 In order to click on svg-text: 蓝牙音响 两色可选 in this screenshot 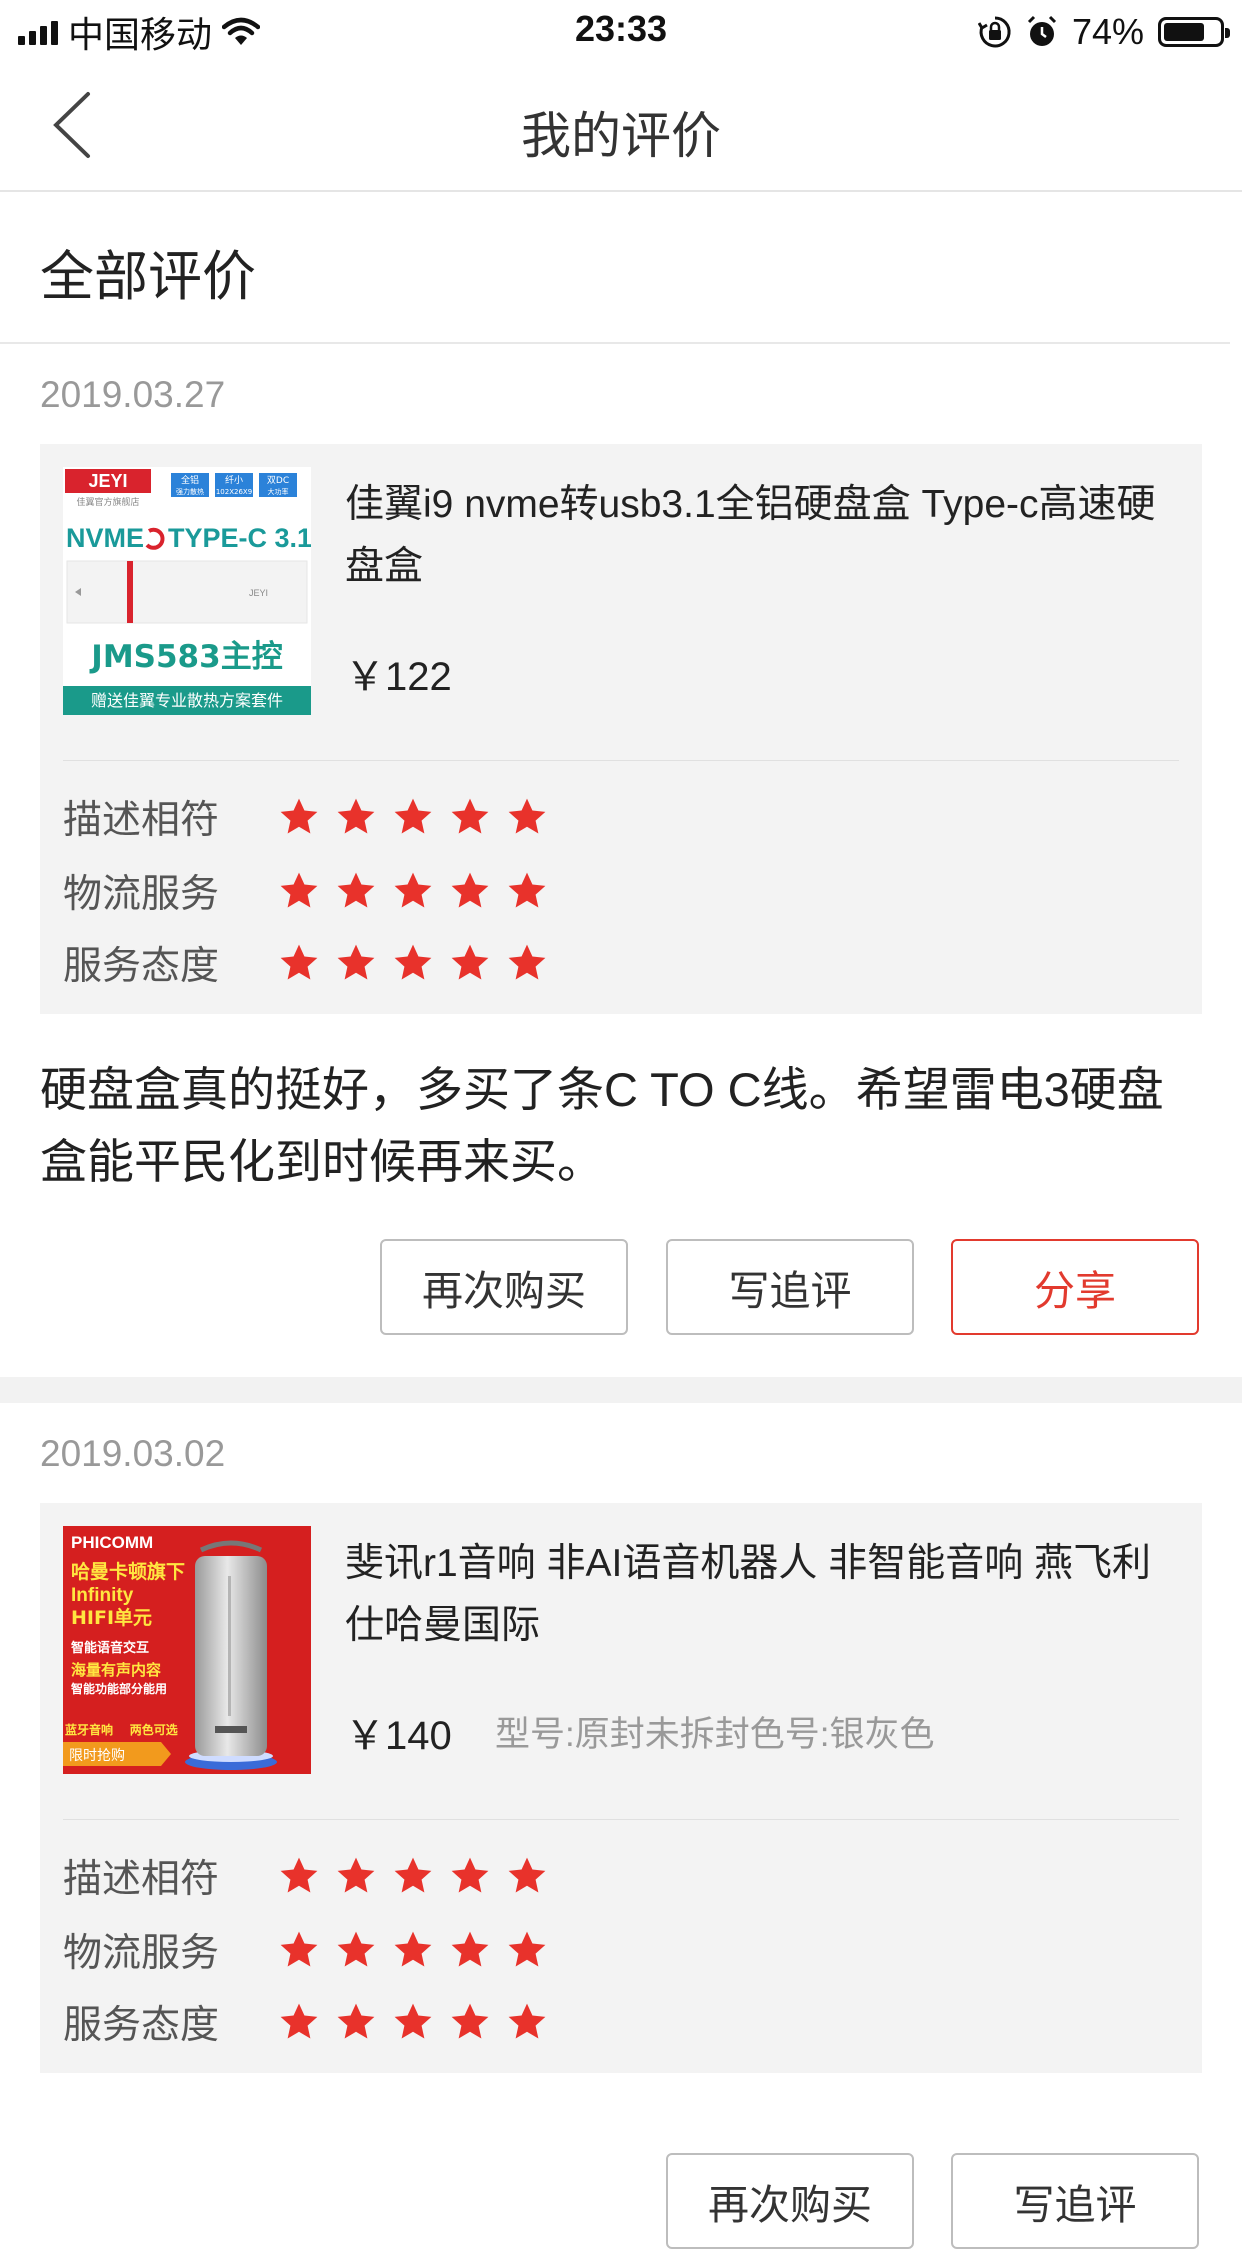, I will do `click(121, 1729)`.